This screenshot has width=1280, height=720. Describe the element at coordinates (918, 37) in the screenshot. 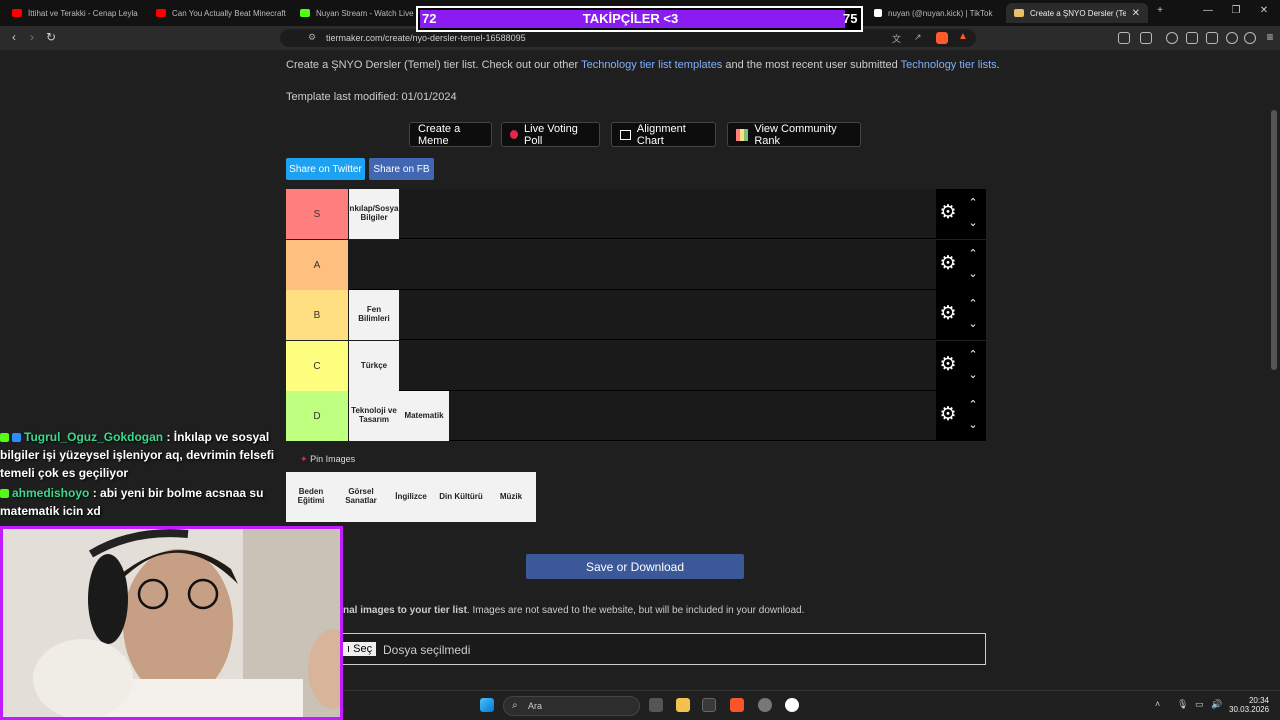

I see `share-icon: ↗` at that location.